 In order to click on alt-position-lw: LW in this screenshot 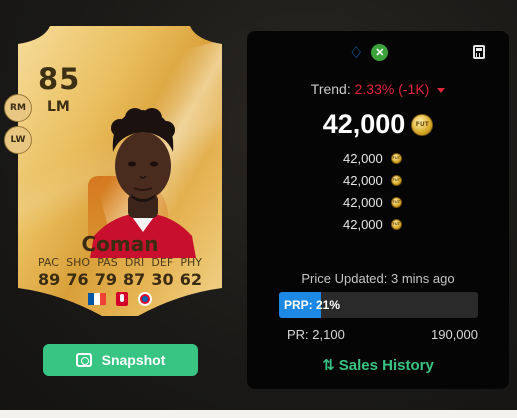, I will do `click(18, 140)`.